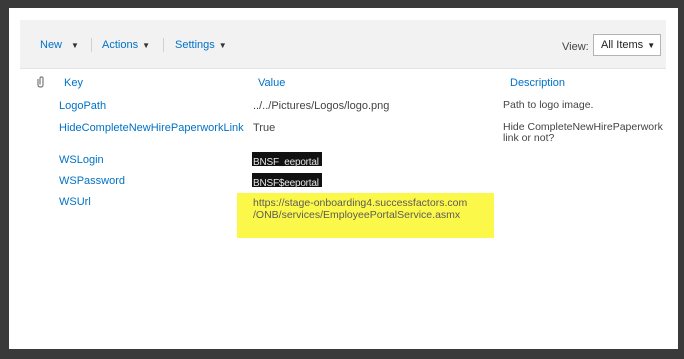 Image resolution: width=684 pixels, height=359 pixels. I want to click on row-value-wslogin-redacted: BNSF_eeportal, so click(287, 160).